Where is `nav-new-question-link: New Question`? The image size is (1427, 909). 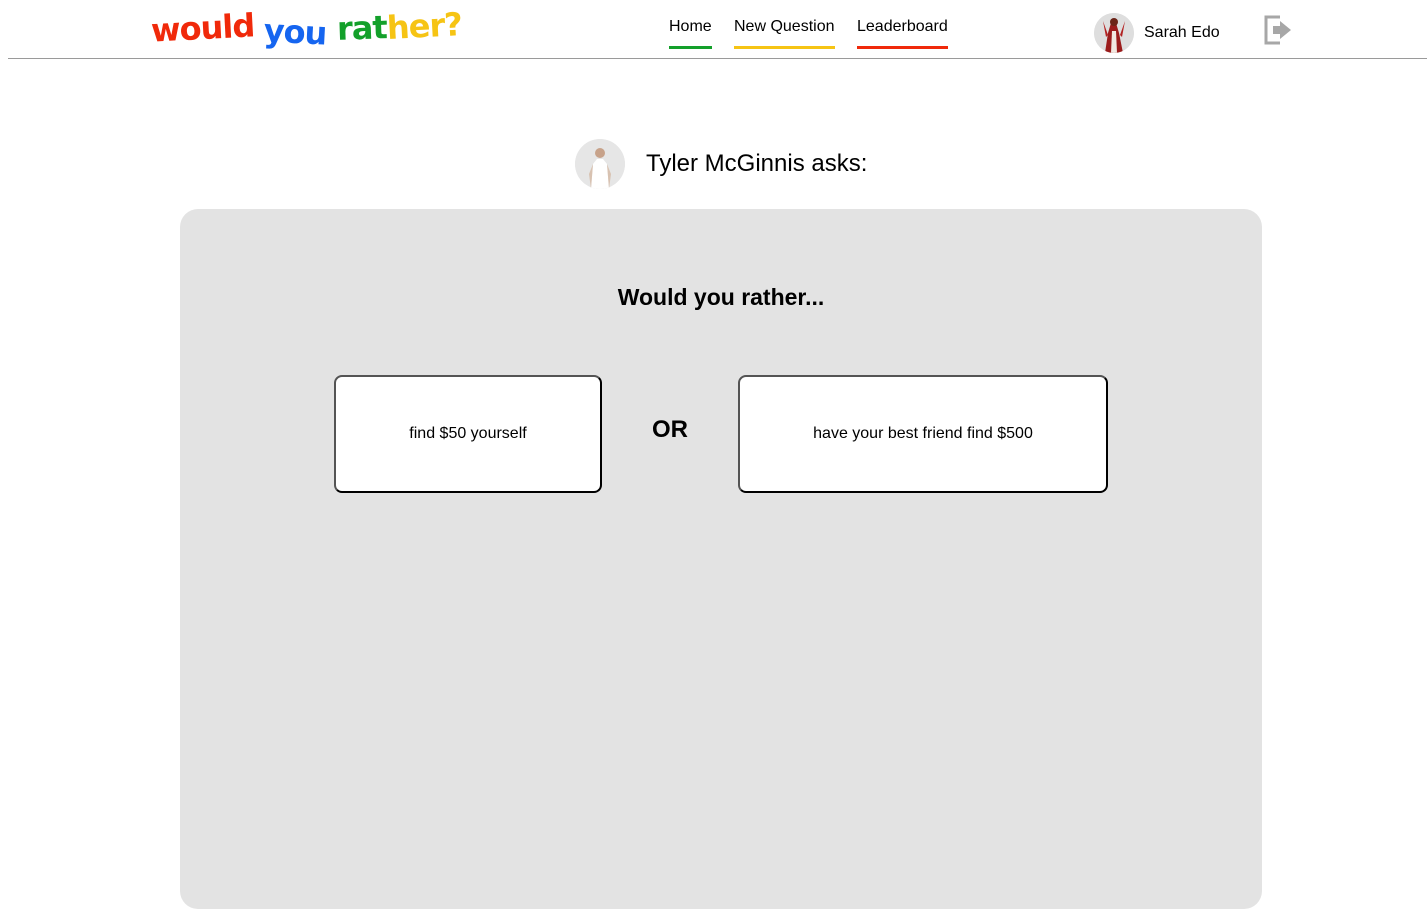 nav-new-question-link: New Question is located at coordinates (784, 33).